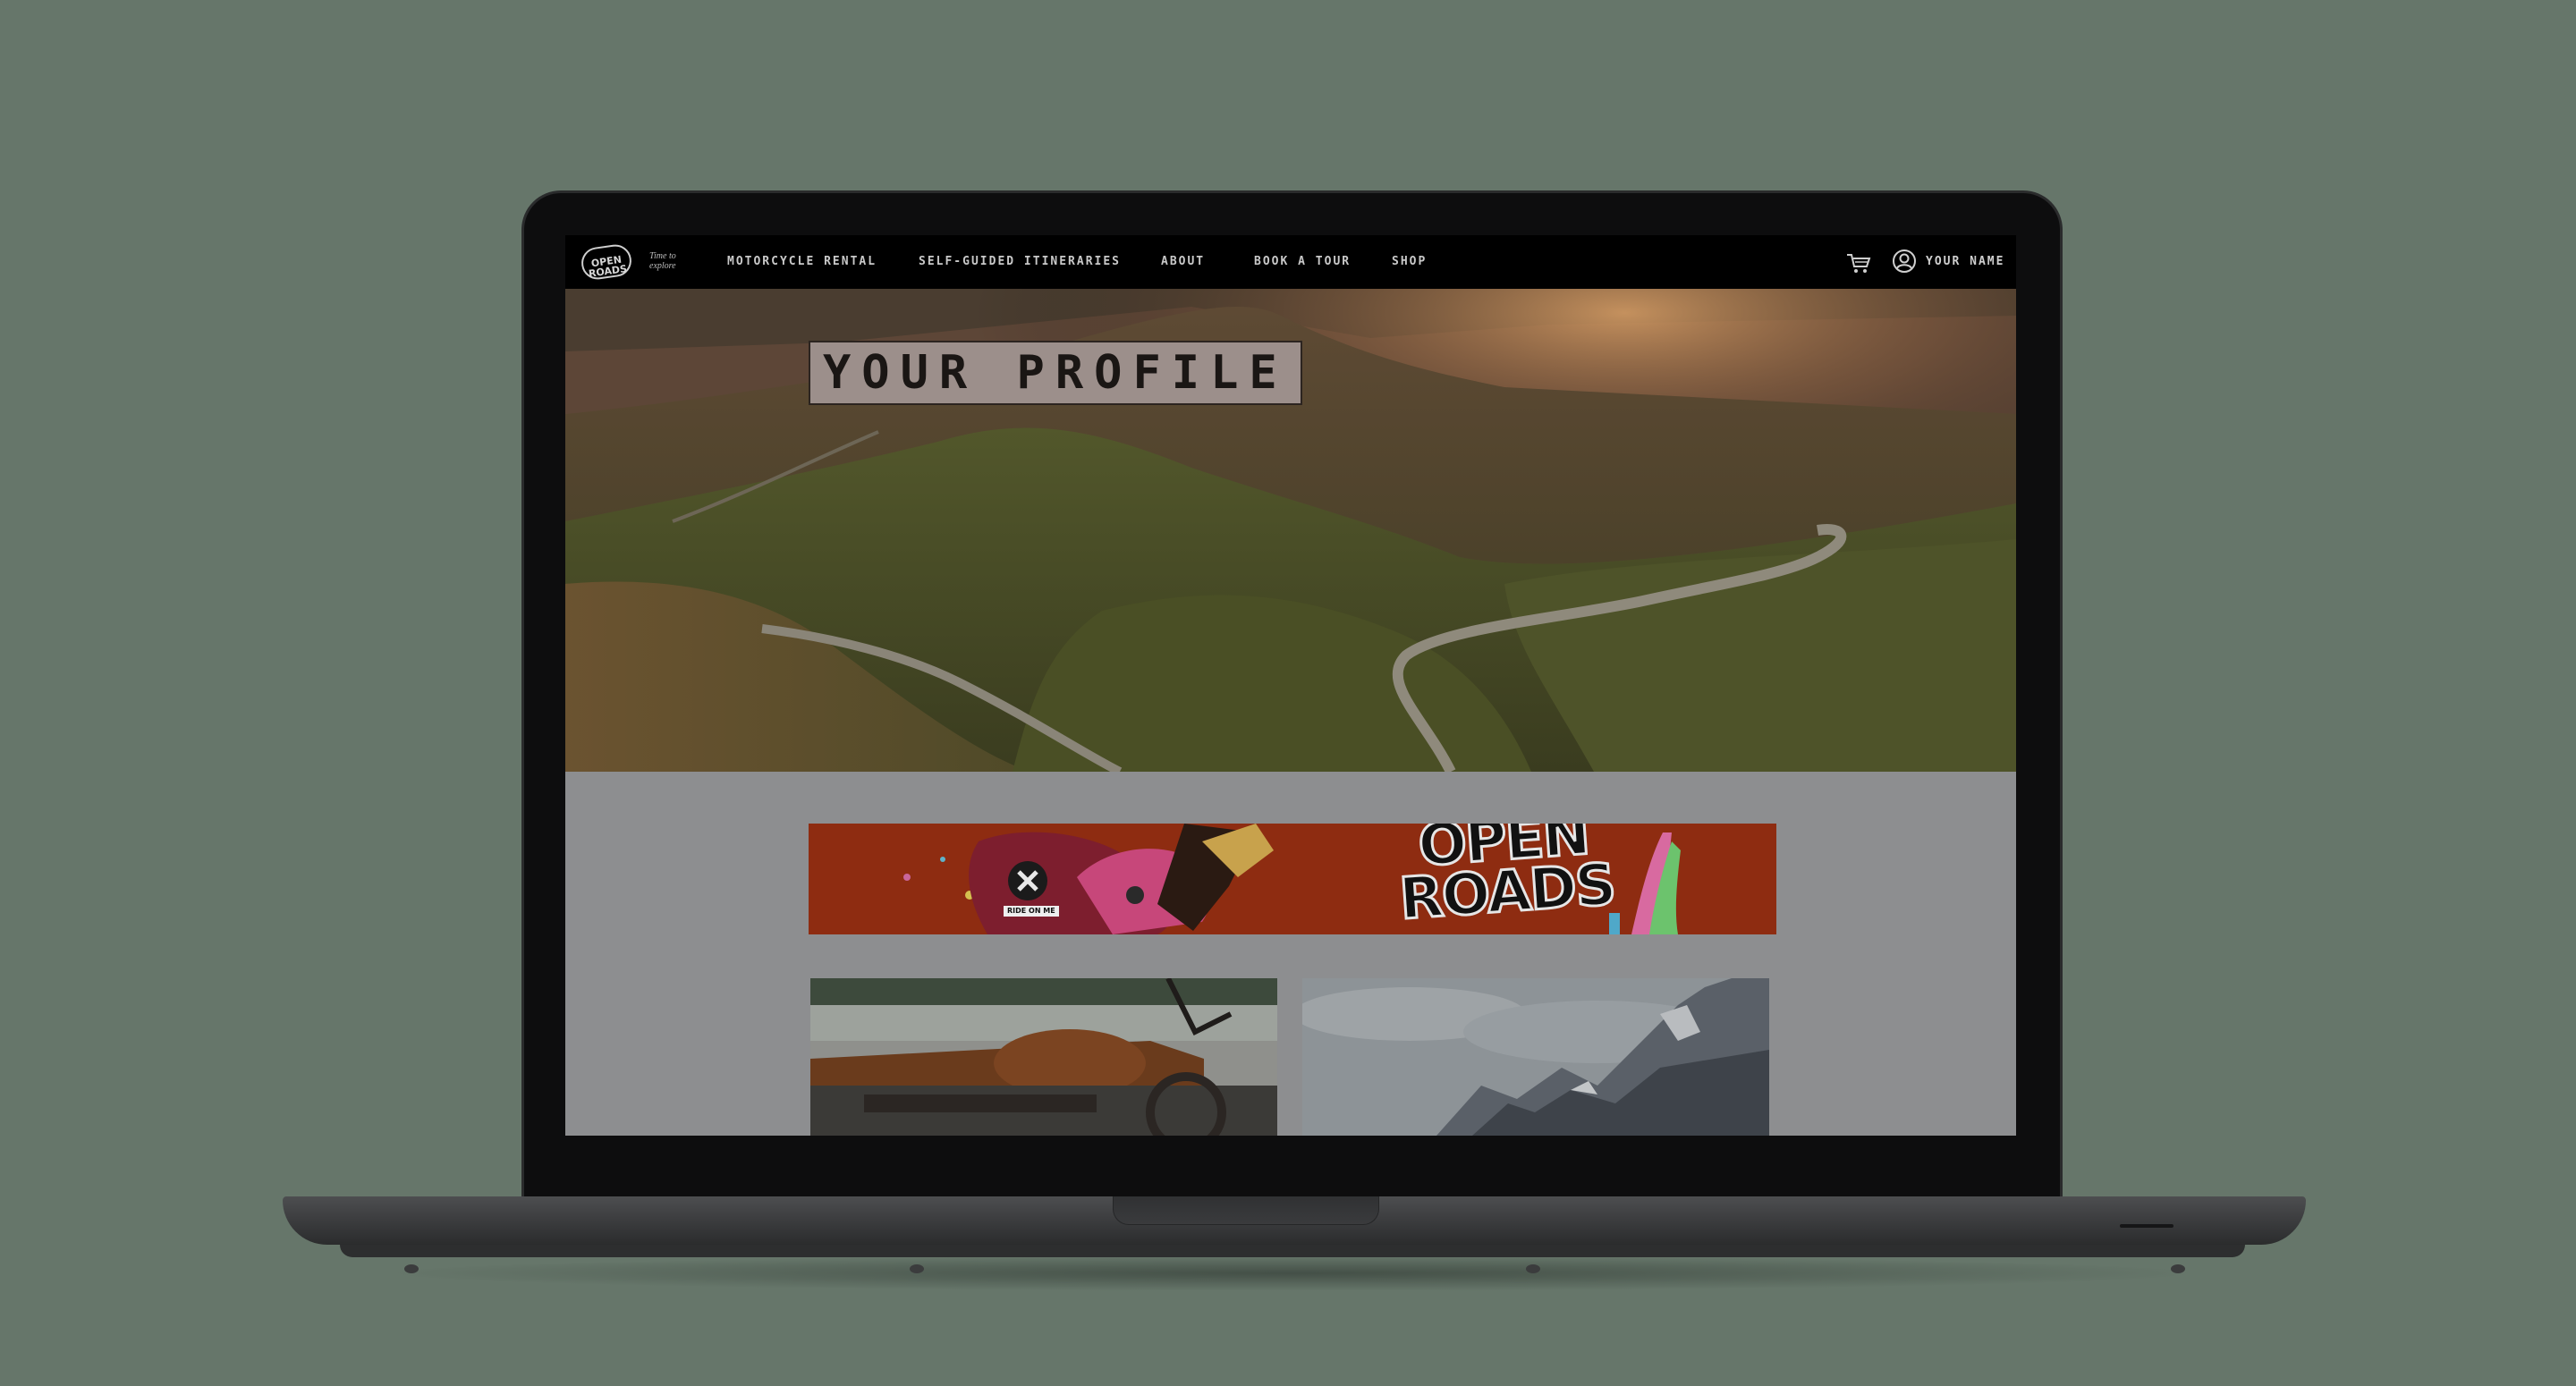 The width and height of the screenshot is (2576, 1386). Describe the element at coordinates (606, 262) in the screenshot. I see `brand-logo: OPEN ROADS` at that location.